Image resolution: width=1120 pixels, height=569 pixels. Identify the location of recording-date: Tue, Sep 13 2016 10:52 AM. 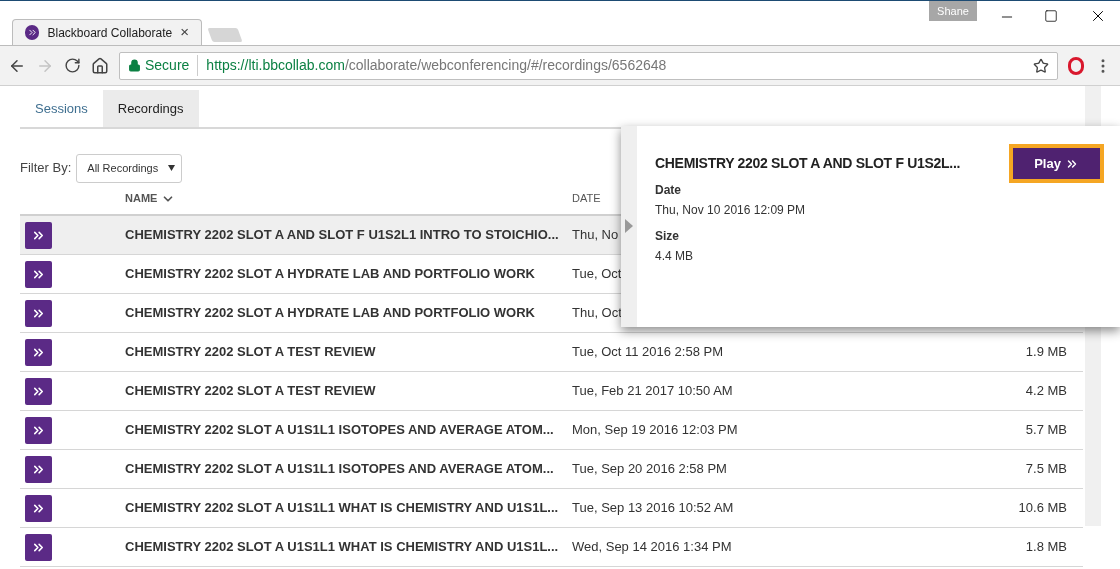
(653, 508).